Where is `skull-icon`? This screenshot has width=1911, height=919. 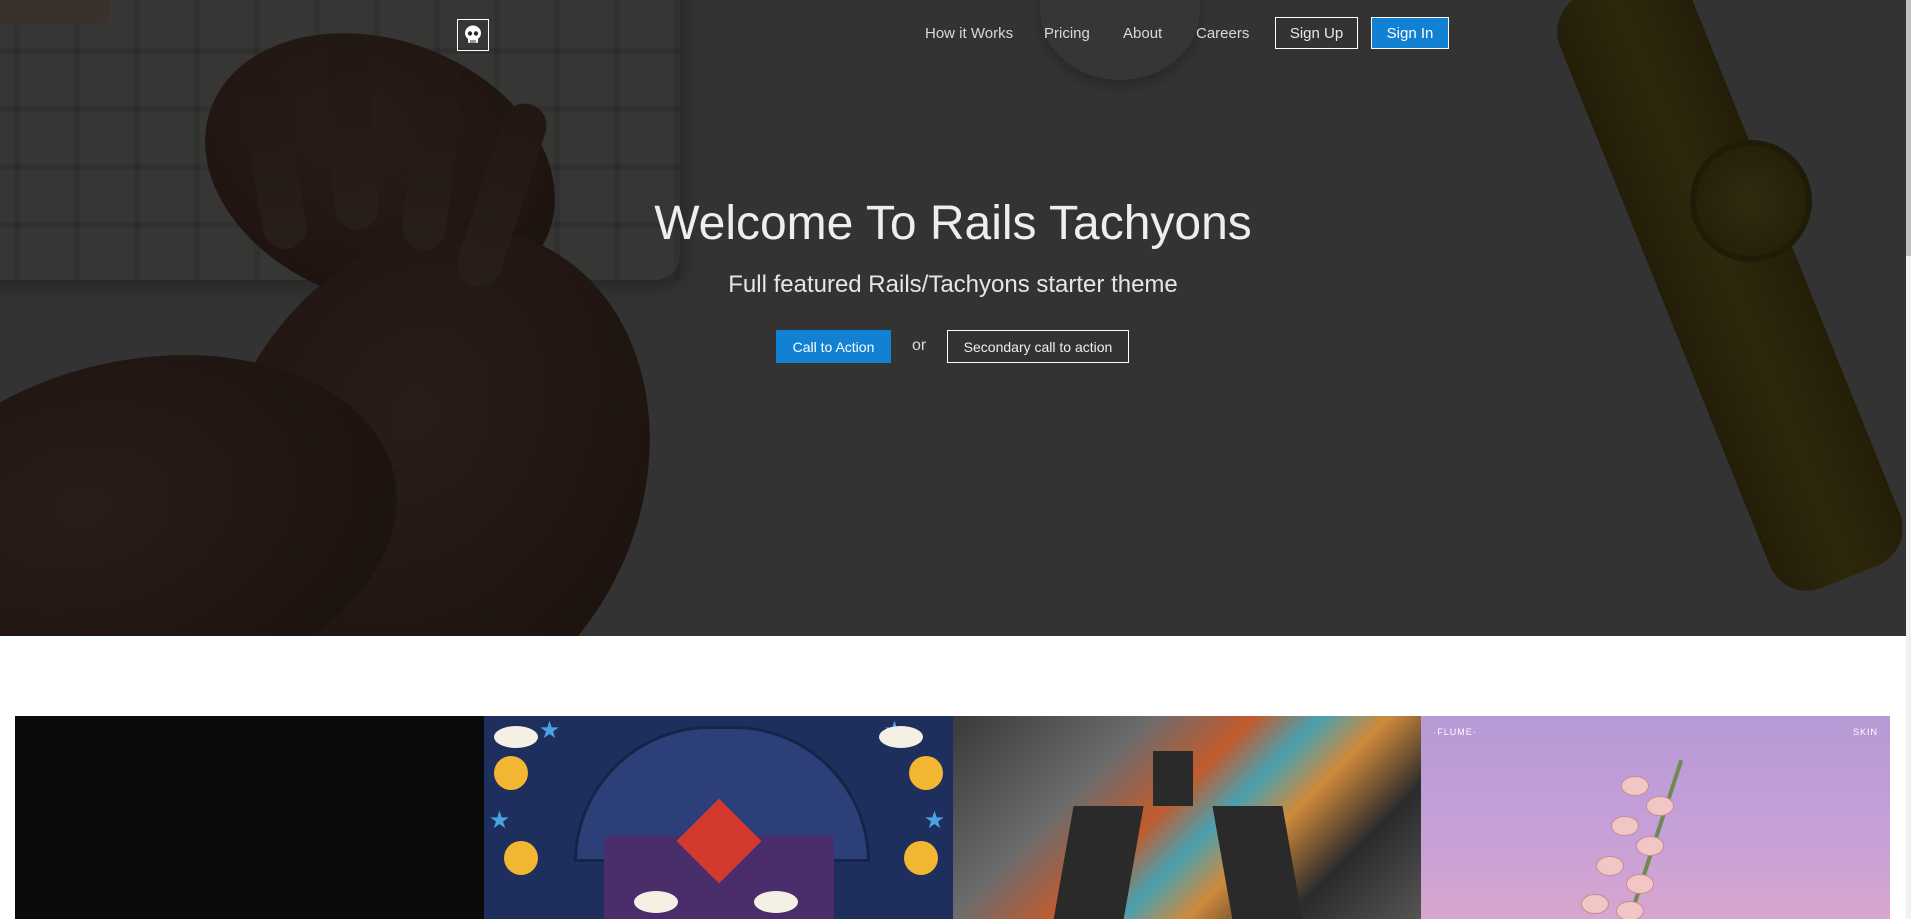 skull-icon is located at coordinates (473, 34).